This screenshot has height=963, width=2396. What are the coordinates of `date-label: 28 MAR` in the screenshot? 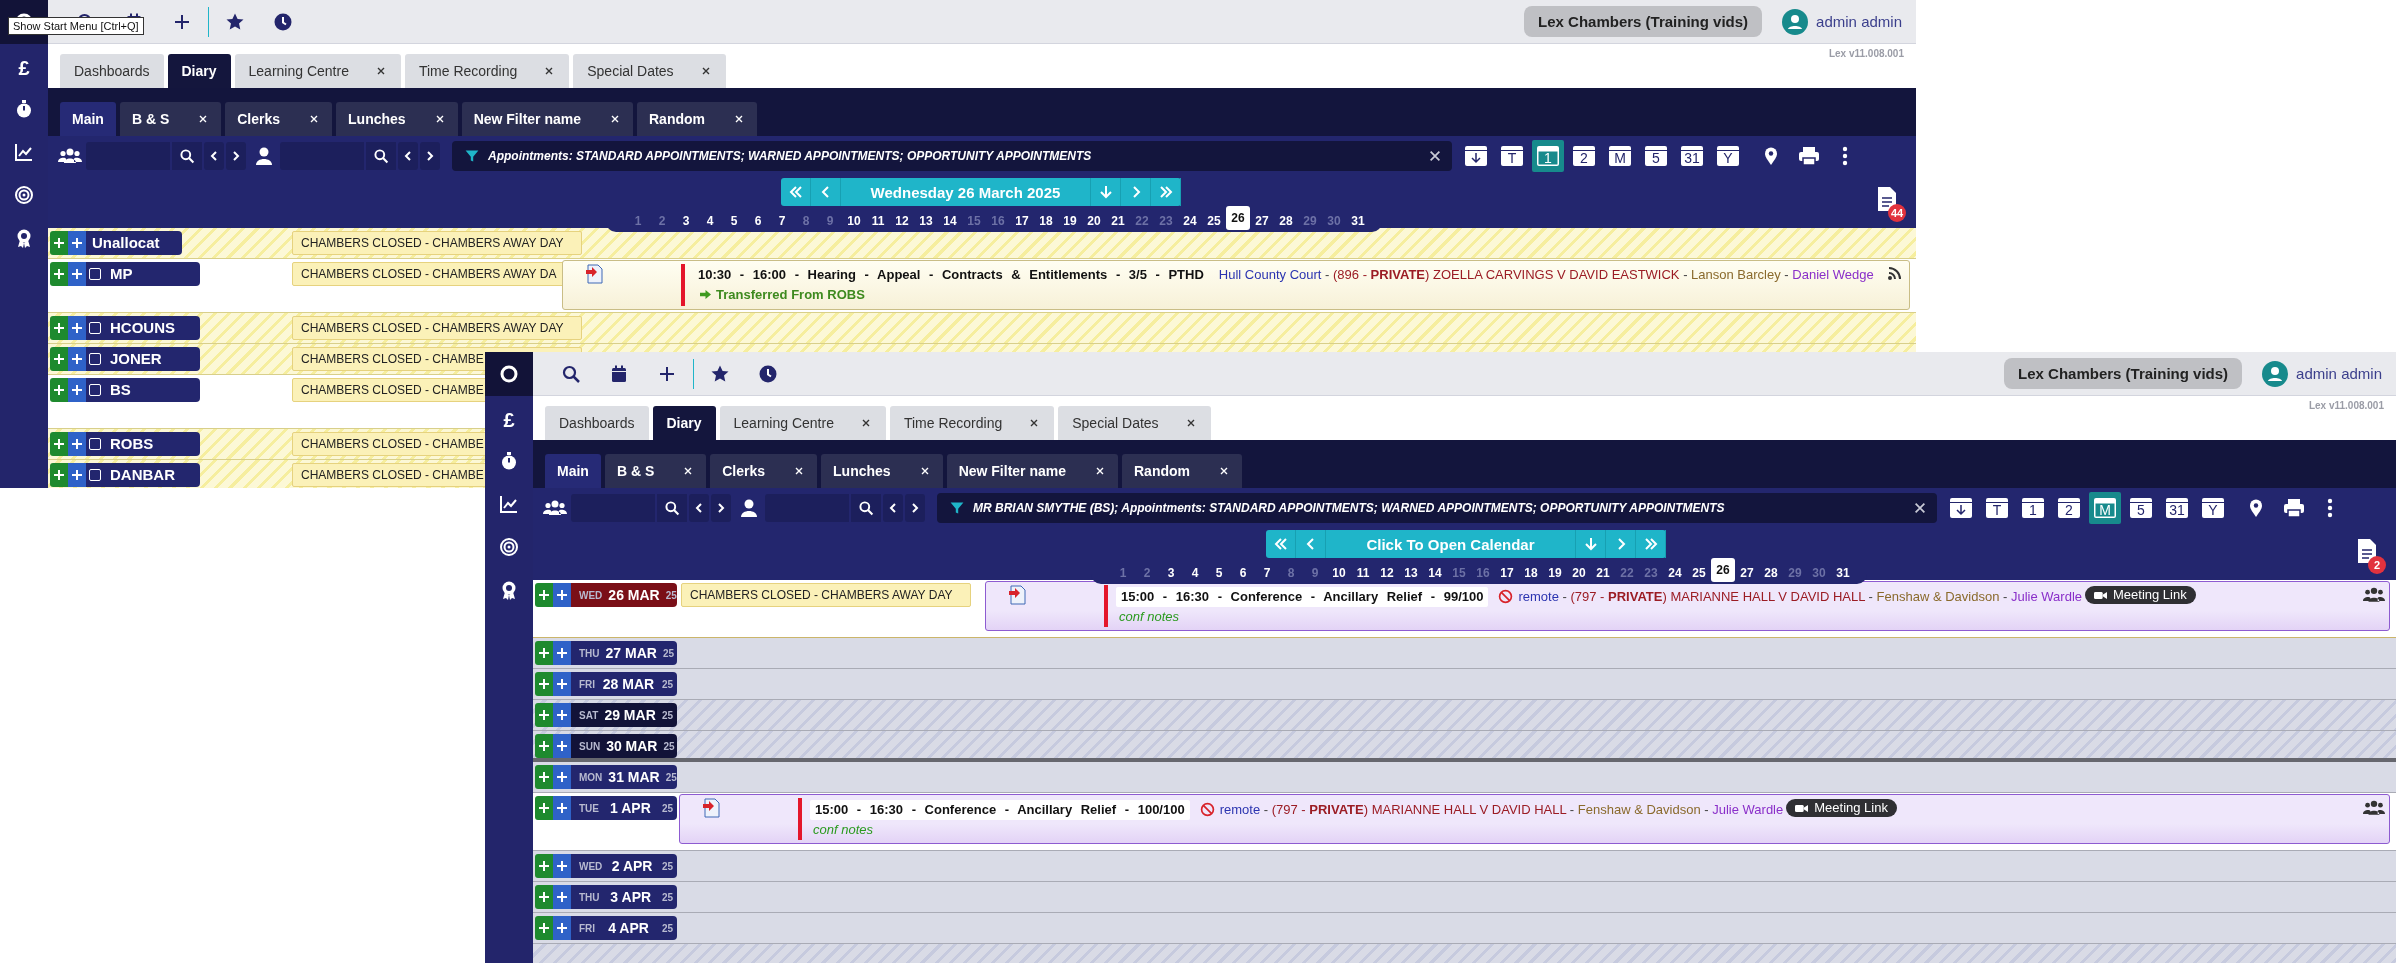 It's located at (628, 684).